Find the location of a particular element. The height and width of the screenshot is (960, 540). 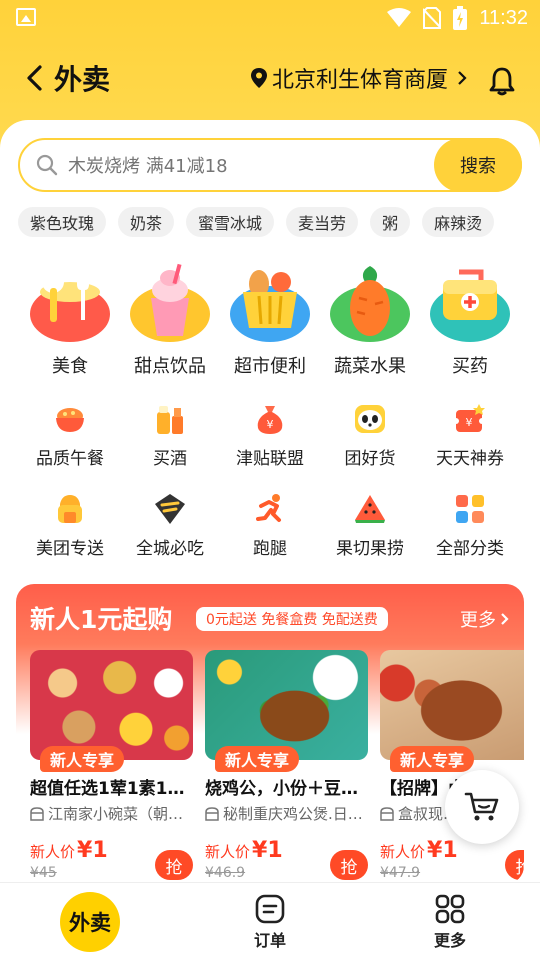

grid-icon is located at coordinates (470, 509).